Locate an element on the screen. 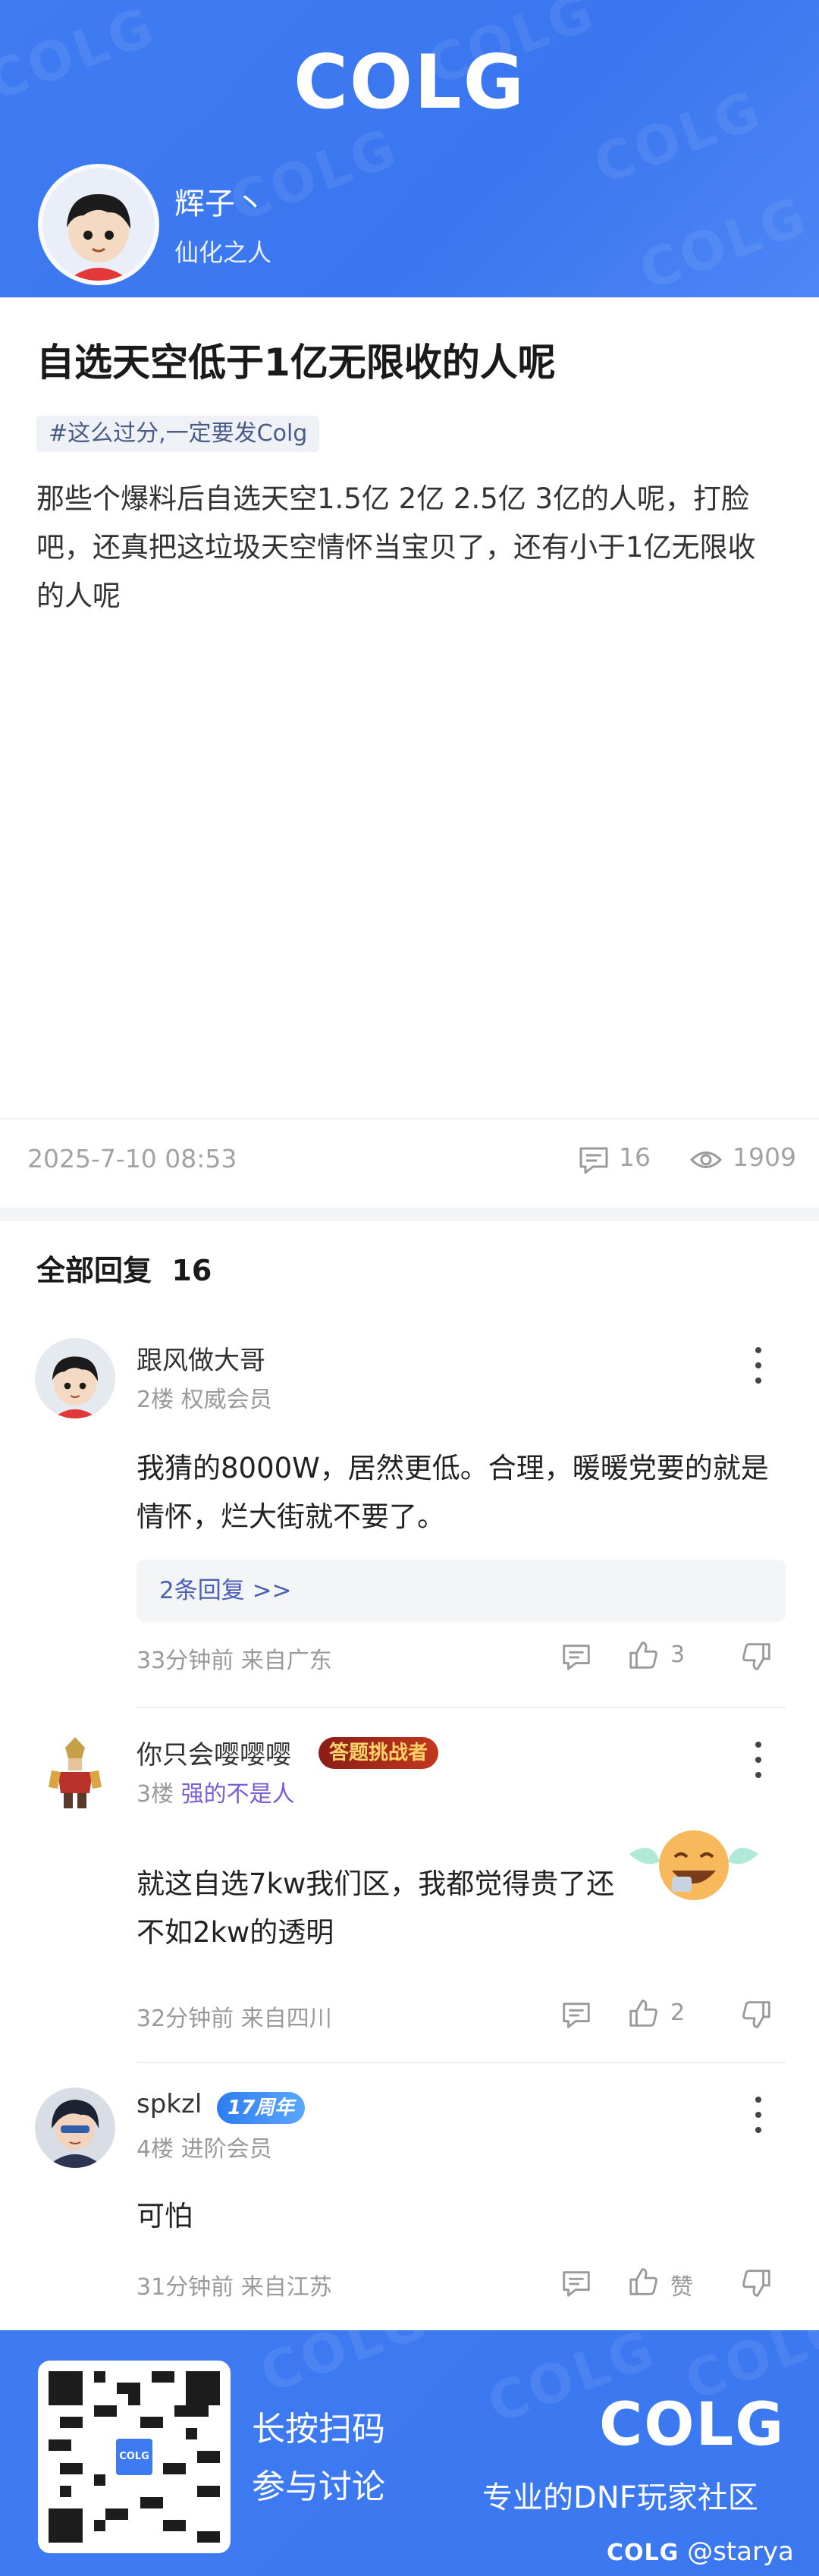  reply-location: 来自江苏 is located at coordinates (286, 2287).